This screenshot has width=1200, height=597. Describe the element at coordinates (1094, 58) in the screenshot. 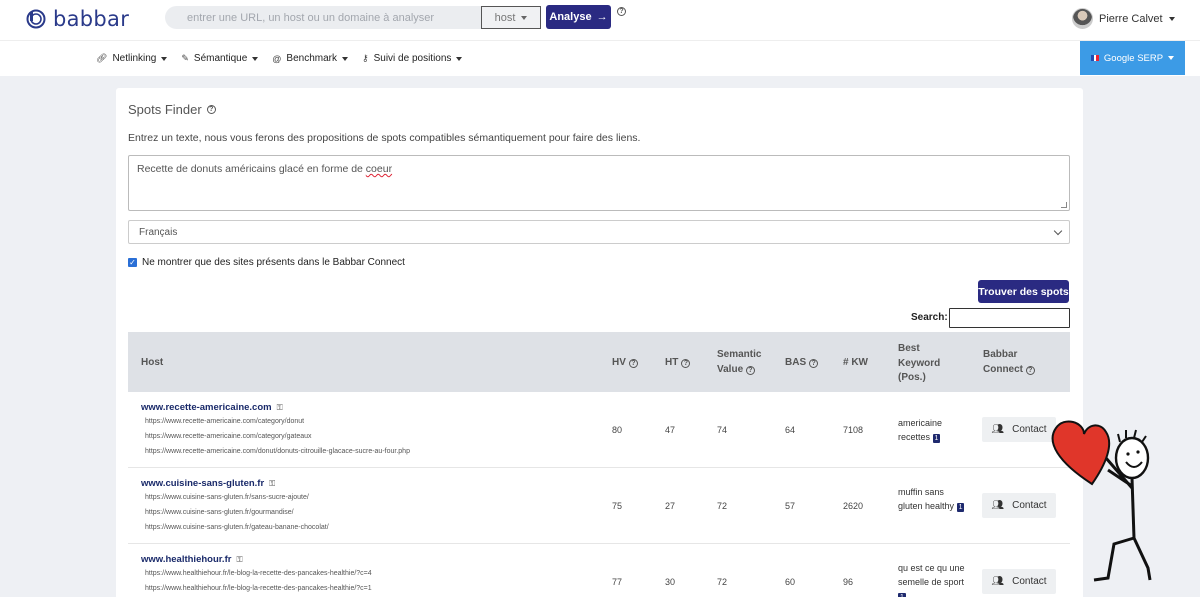

I see `france-flag-icon` at that location.